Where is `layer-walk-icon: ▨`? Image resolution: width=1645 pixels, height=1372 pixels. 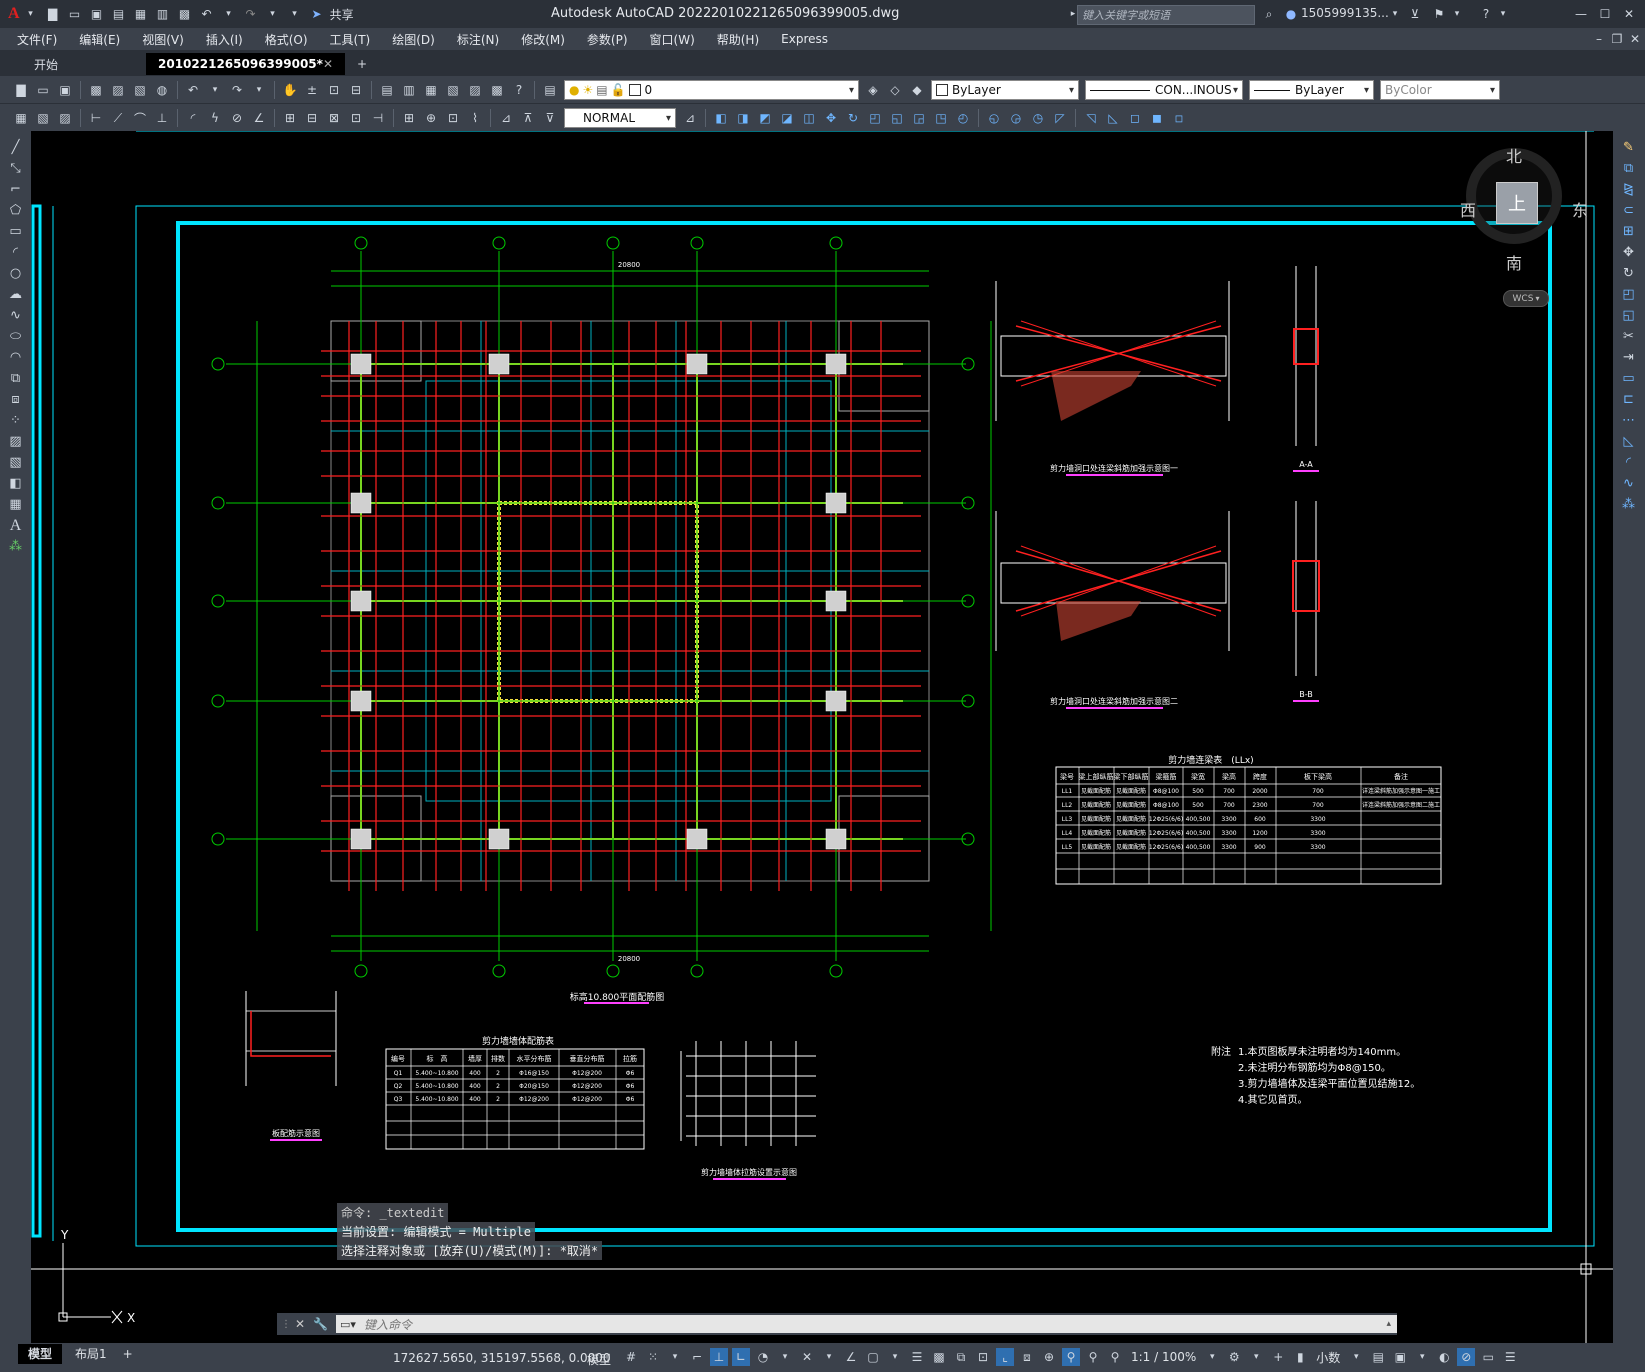
layer-walk-icon: ▨ is located at coordinates (65, 118).